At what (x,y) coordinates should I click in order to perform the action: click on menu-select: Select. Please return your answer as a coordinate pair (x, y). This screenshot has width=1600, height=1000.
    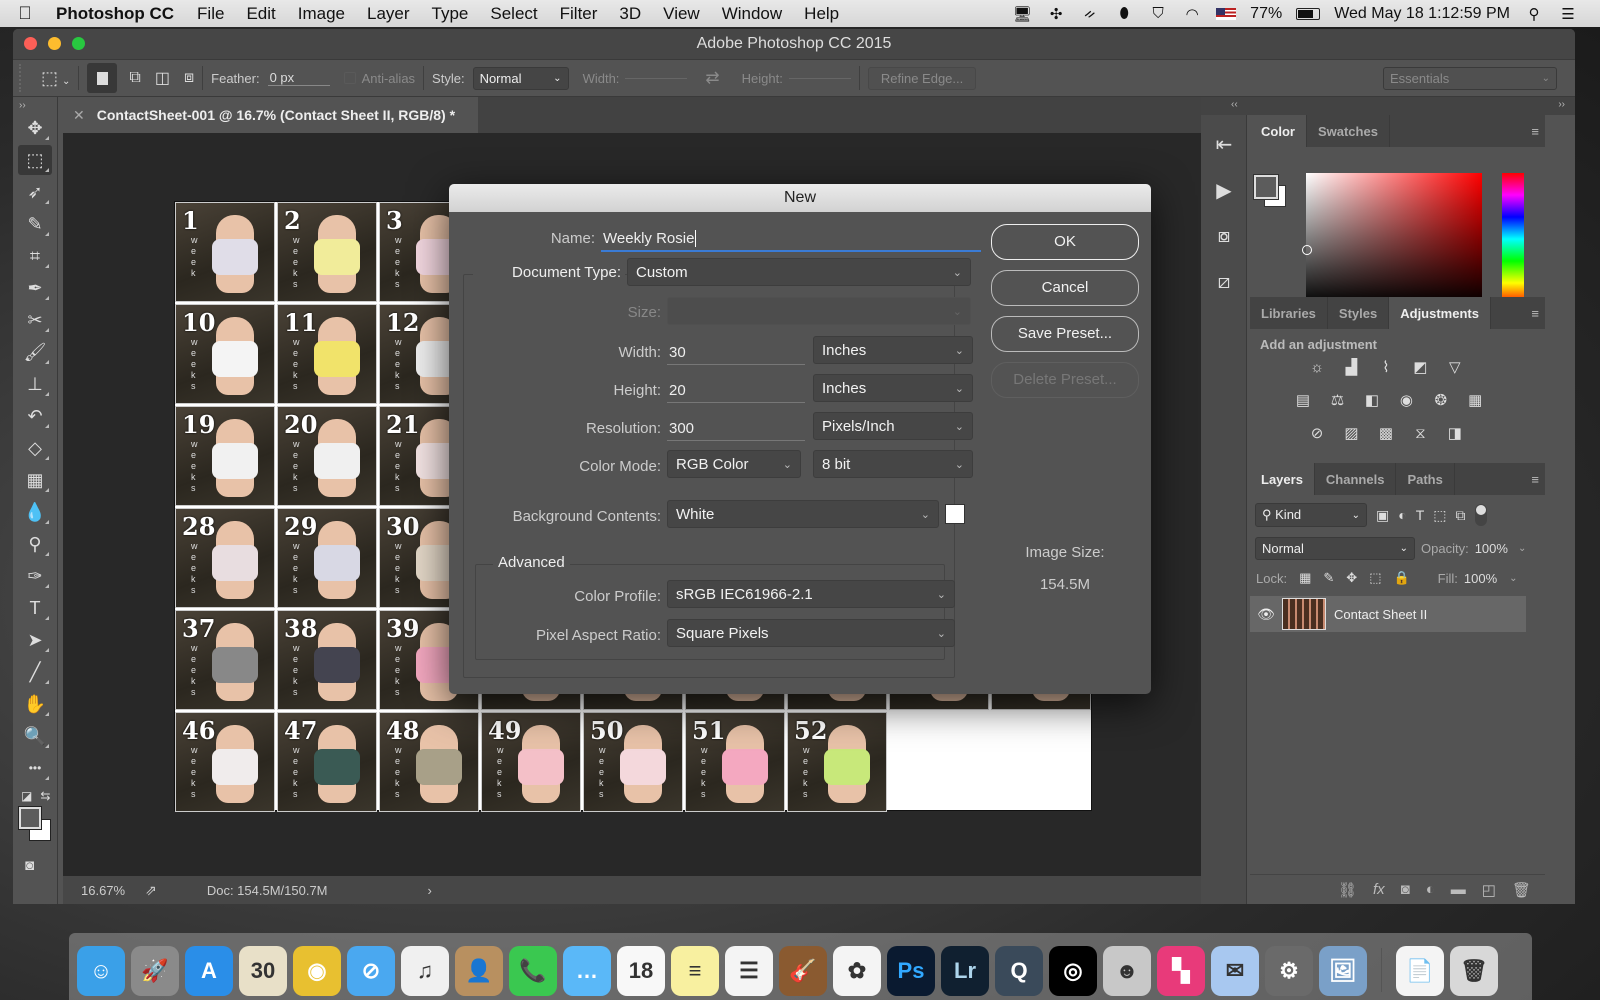
    Looking at the image, I should click on (513, 14).